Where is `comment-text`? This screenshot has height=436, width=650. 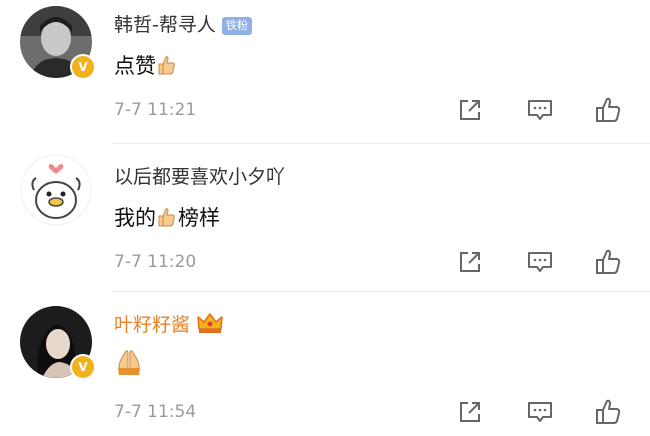
comment-text is located at coordinates (129, 364).